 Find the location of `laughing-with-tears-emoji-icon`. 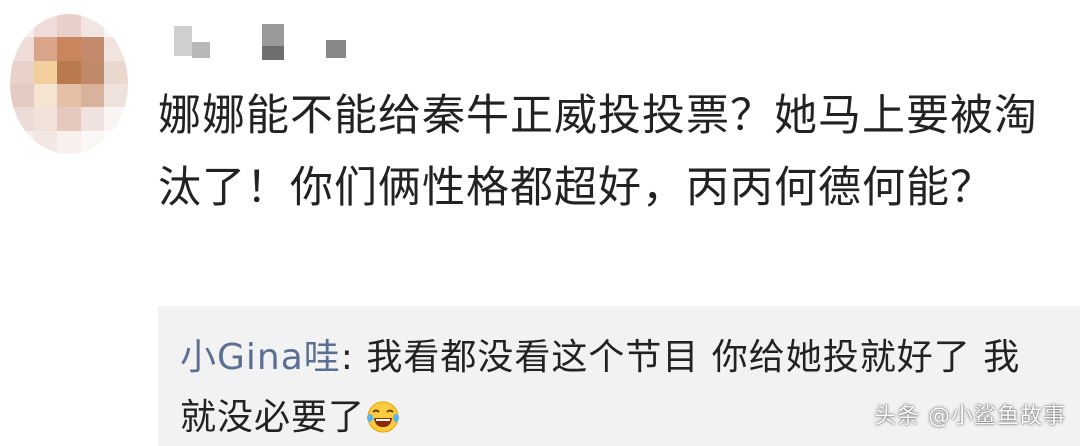

laughing-with-tears-emoji-icon is located at coordinates (383, 417).